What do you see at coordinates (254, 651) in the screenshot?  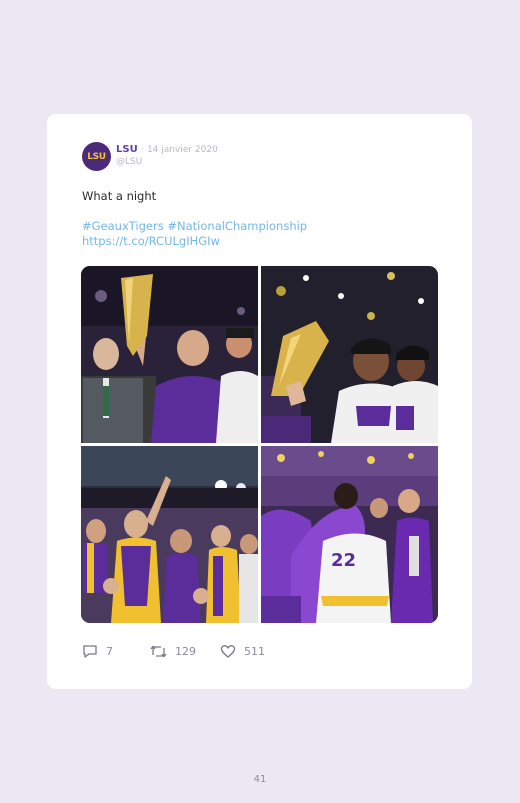 I see `like-count: 511` at bounding box center [254, 651].